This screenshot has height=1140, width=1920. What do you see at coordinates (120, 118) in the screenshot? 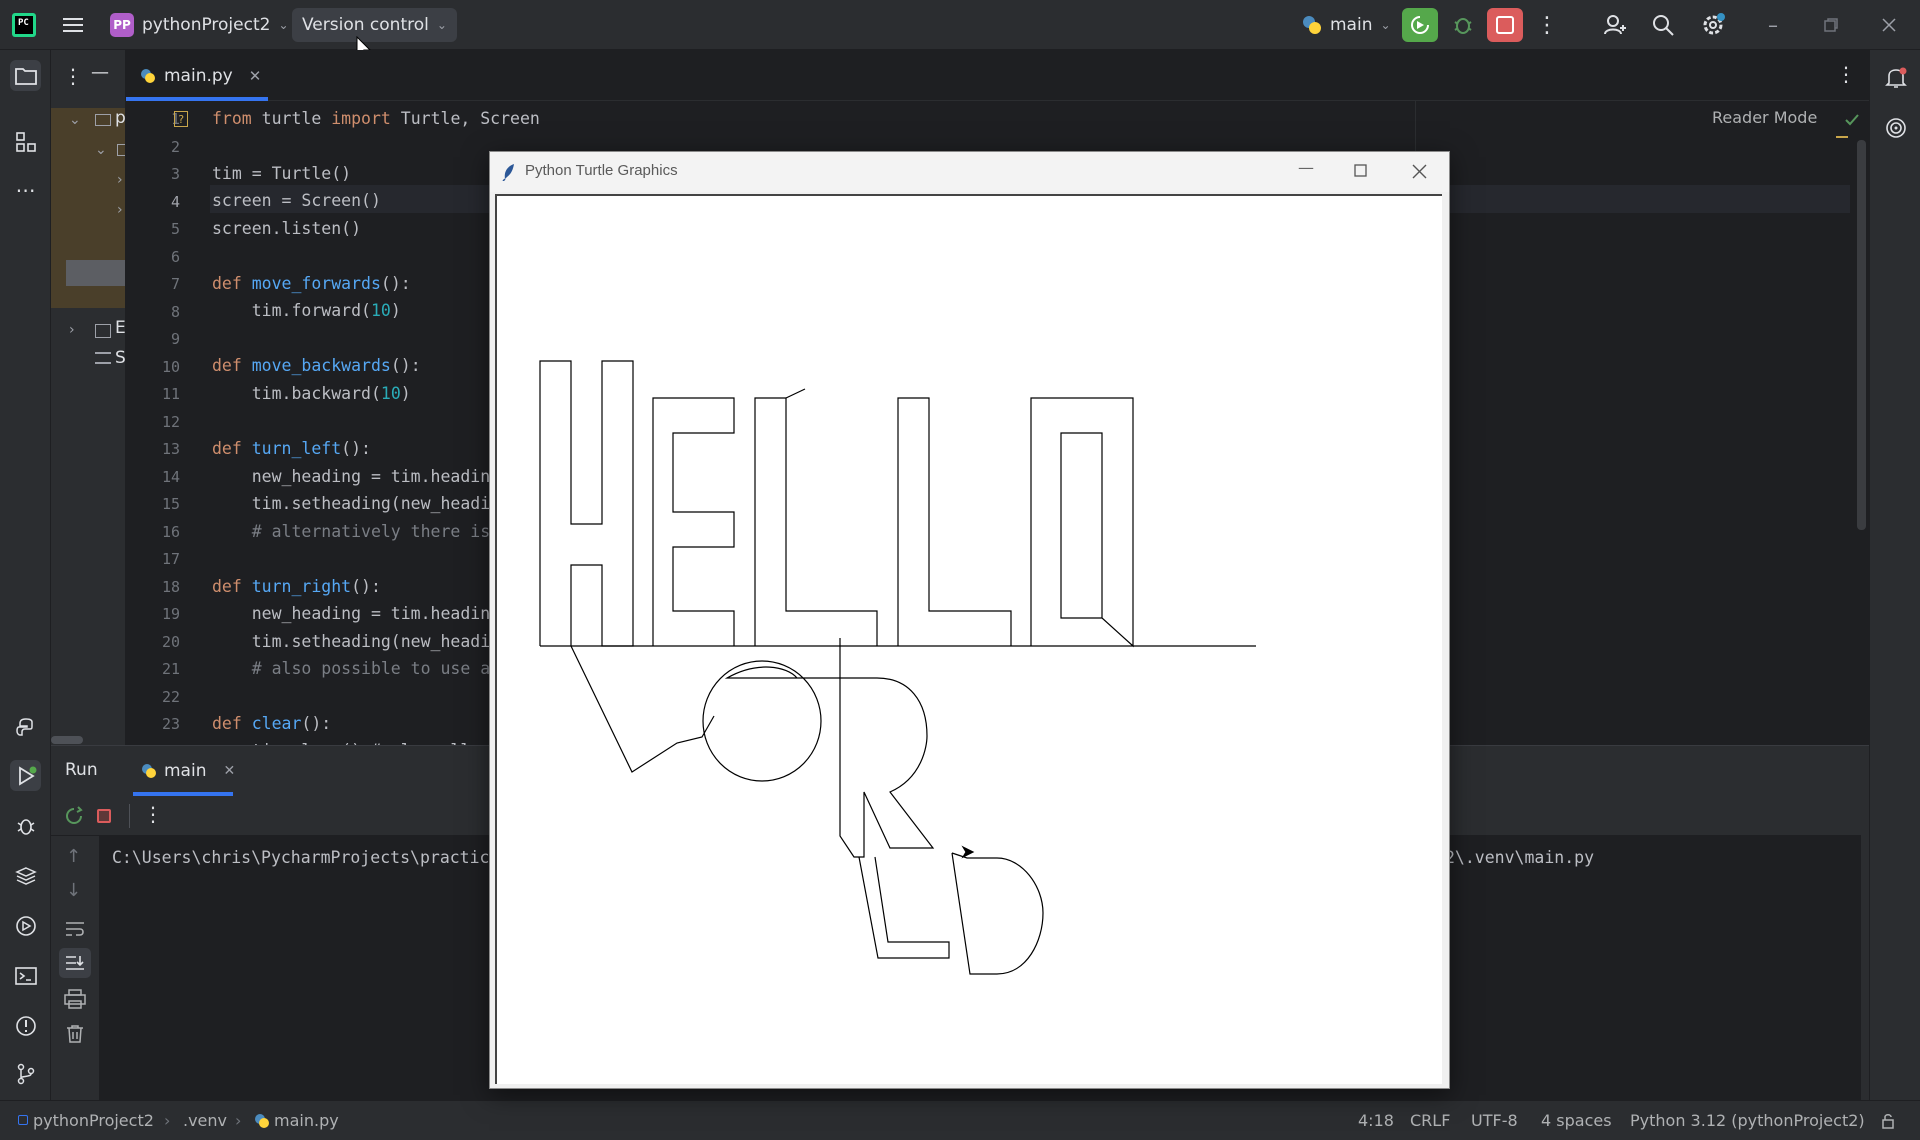
I see `tree-item-project: p` at bounding box center [120, 118].